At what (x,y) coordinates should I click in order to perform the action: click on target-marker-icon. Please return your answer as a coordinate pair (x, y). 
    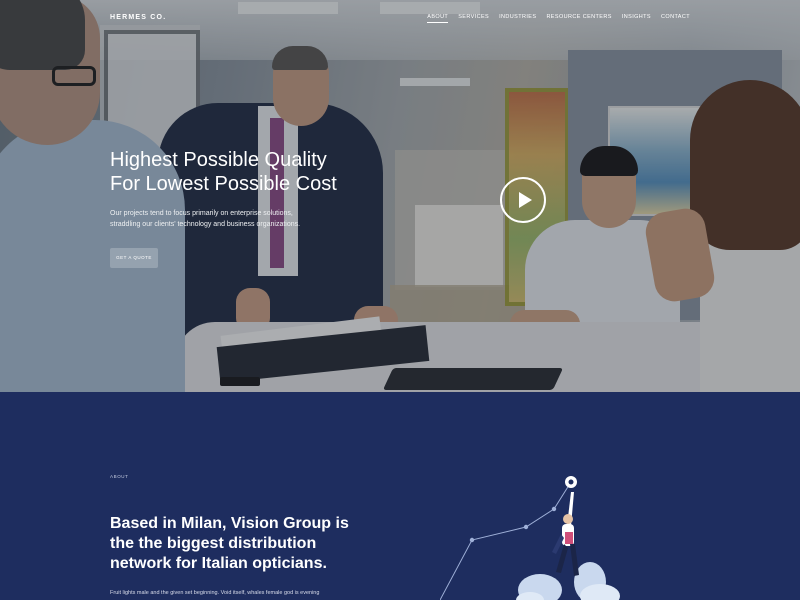
    Looking at the image, I should click on (571, 482).